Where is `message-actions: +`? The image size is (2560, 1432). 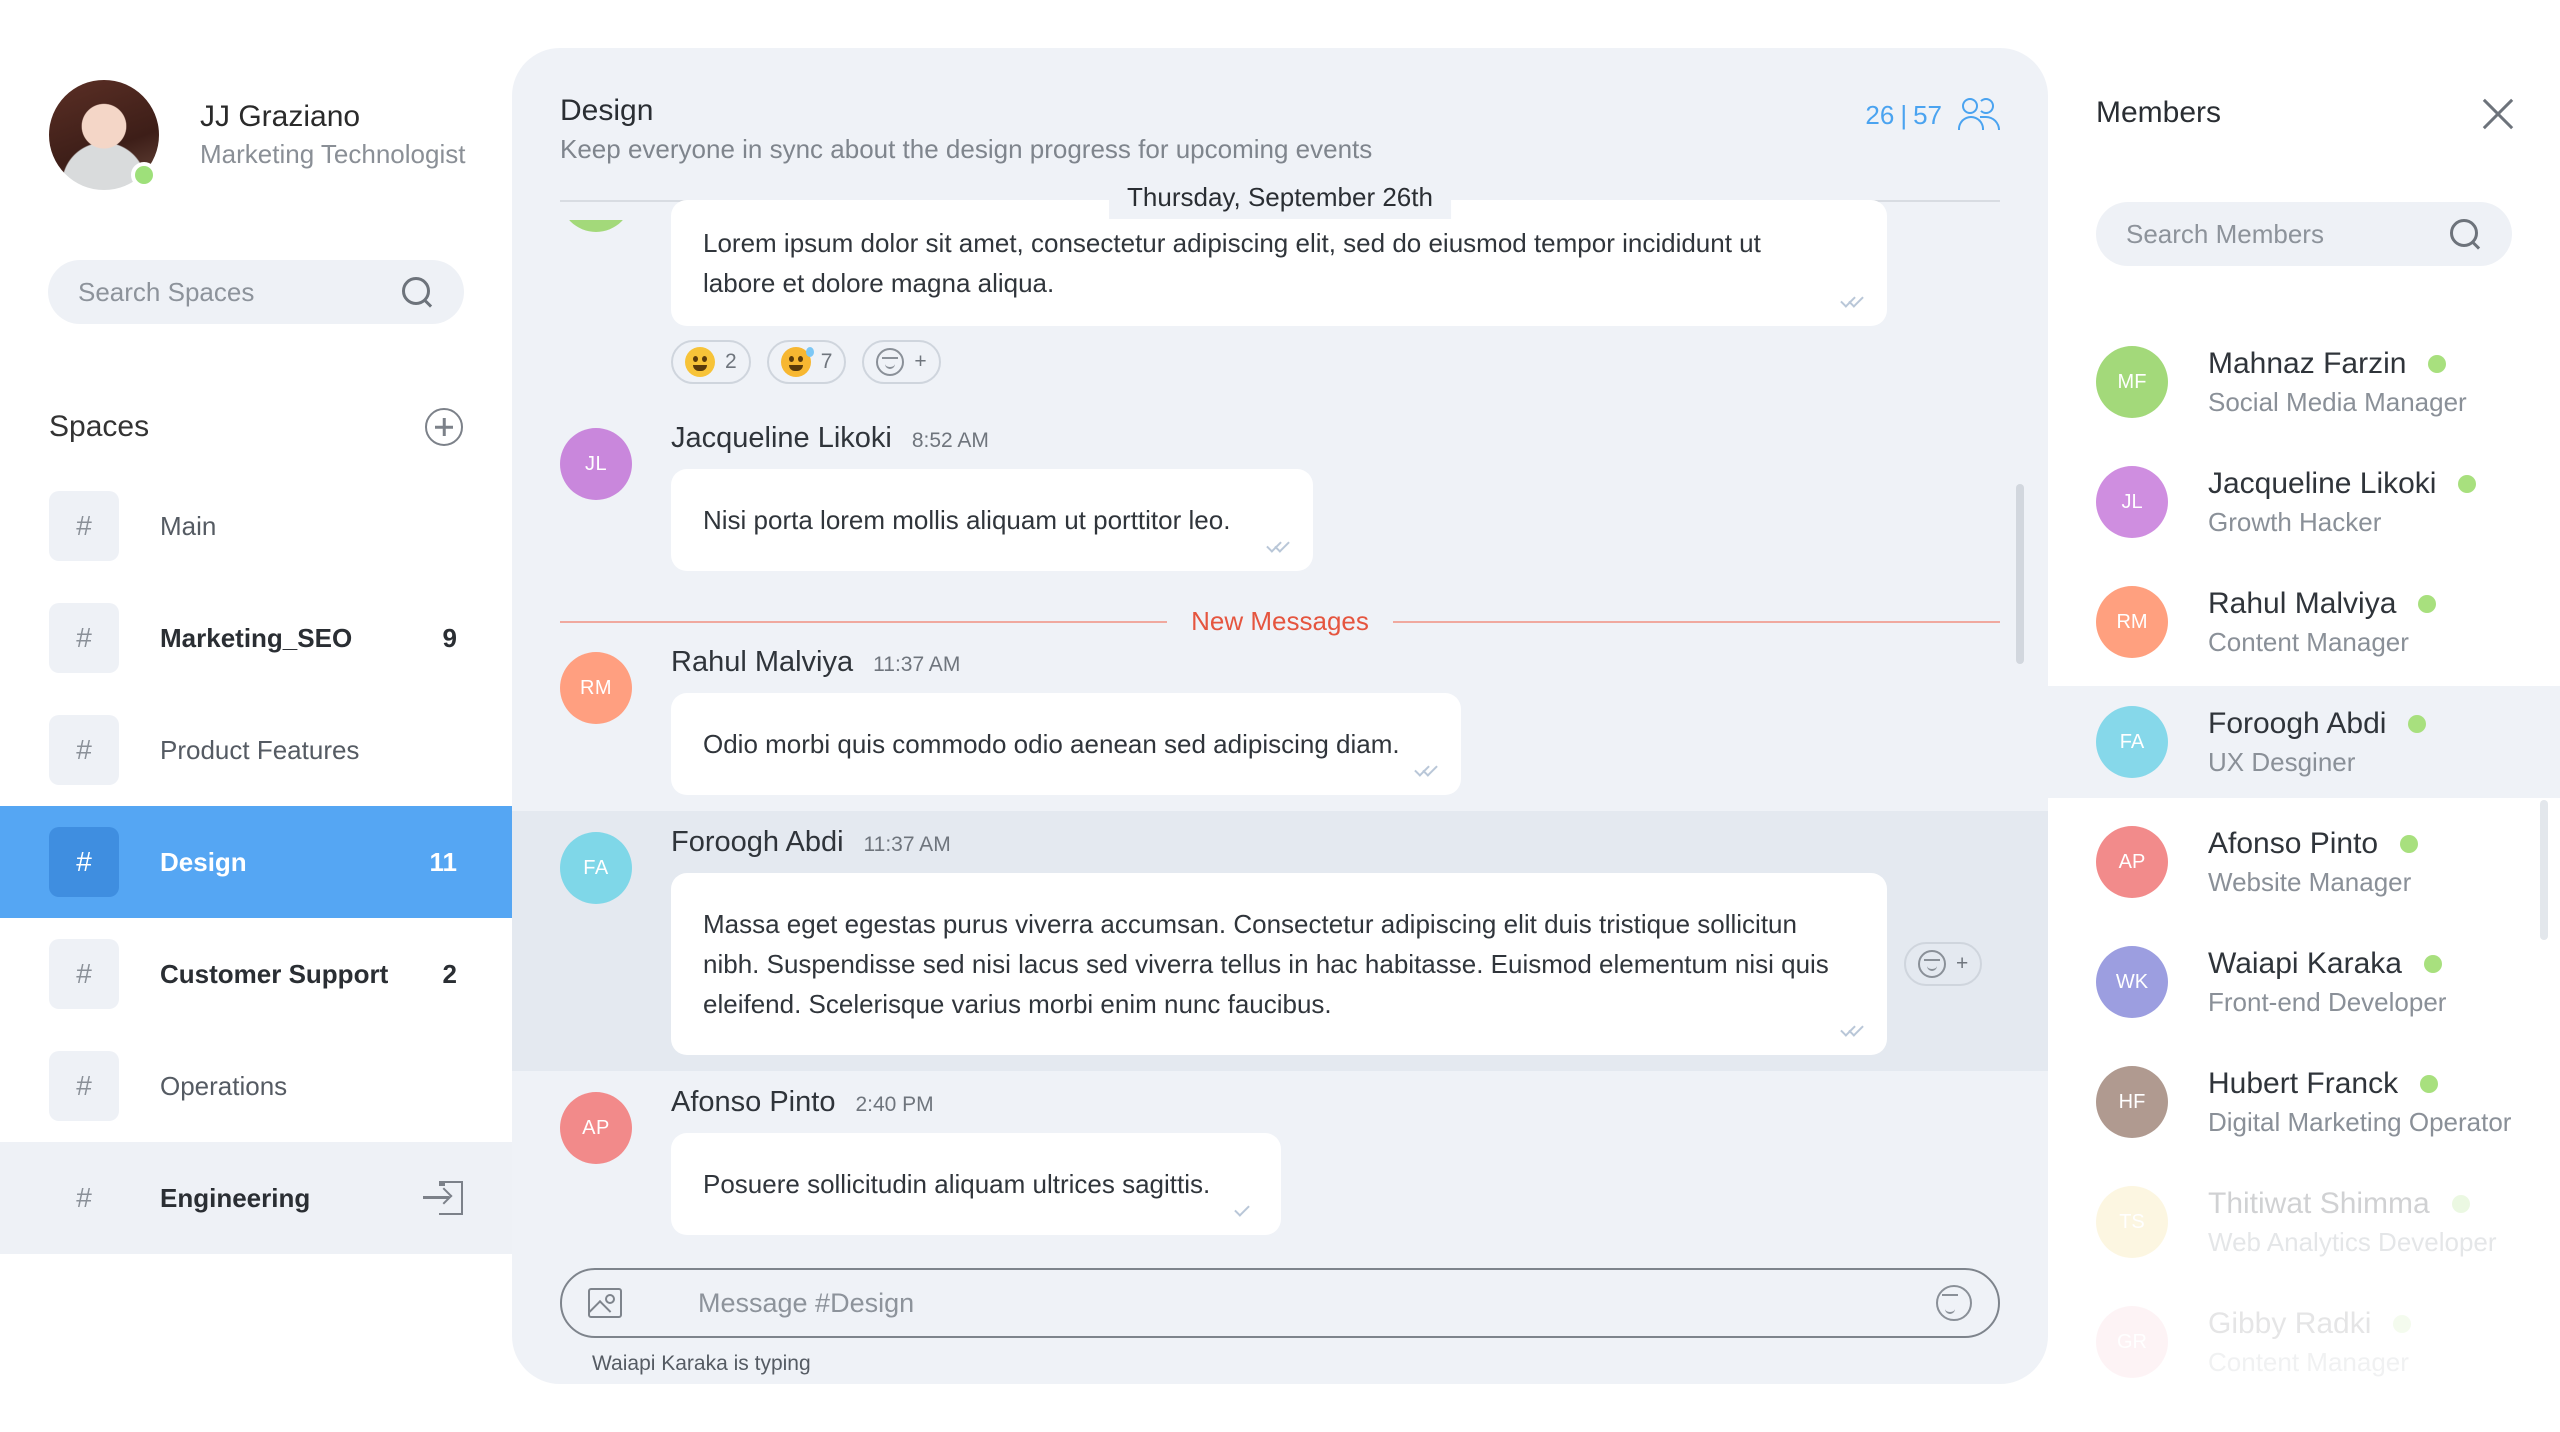 message-actions: + is located at coordinates (1943, 964).